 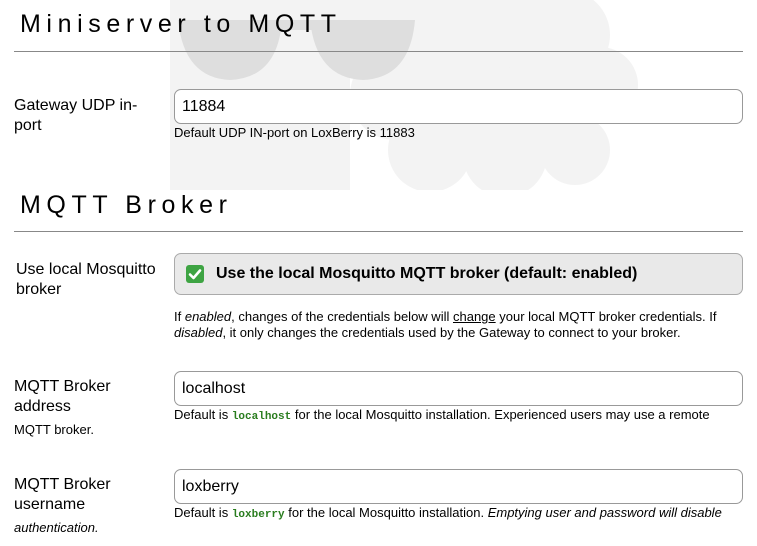 I want to click on broker-address-sublabel: MQTT broker., so click(x=54, y=429).